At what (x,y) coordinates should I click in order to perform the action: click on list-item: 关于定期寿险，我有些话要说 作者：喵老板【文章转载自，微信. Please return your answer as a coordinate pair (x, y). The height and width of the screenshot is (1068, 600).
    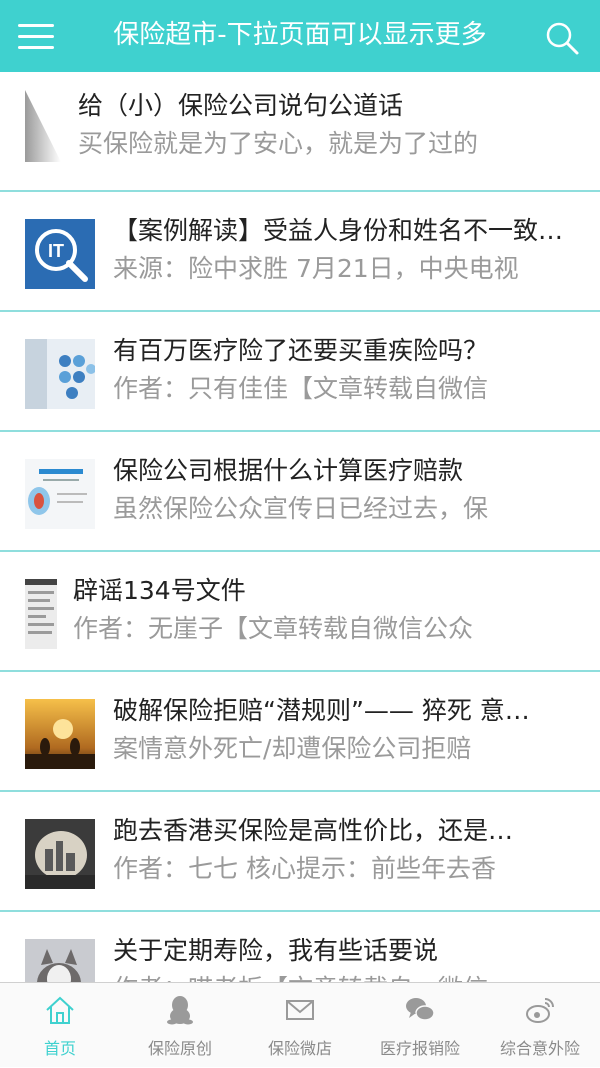
    Looking at the image, I should click on (300, 947).